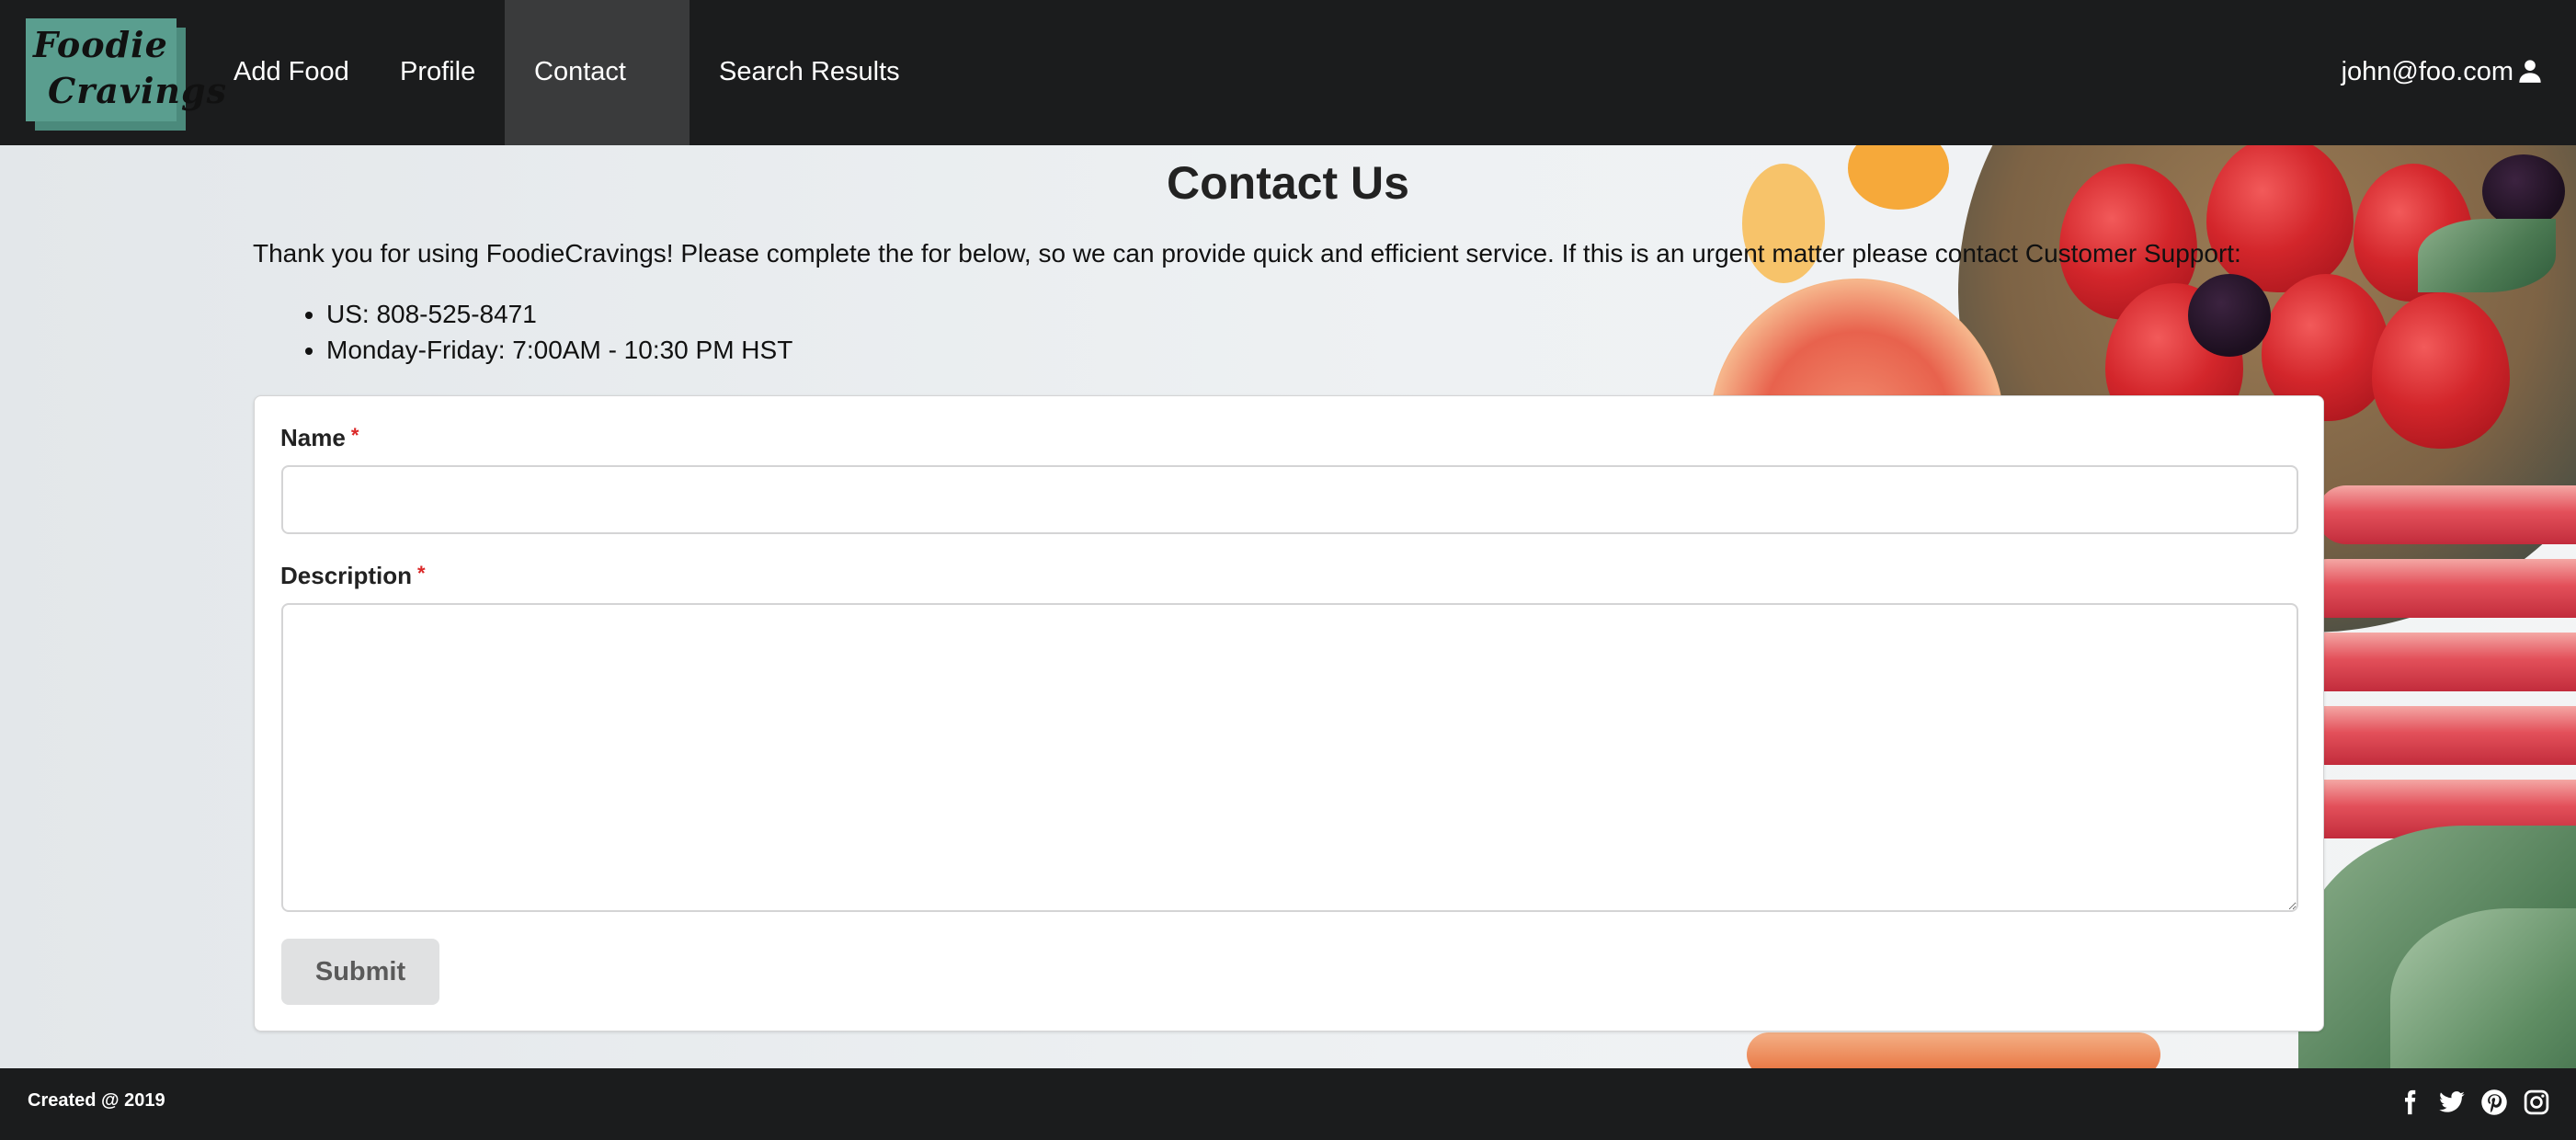 The height and width of the screenshot is (1140, 2576). I want to click on pinterest-icon, so click(2494, 1102).